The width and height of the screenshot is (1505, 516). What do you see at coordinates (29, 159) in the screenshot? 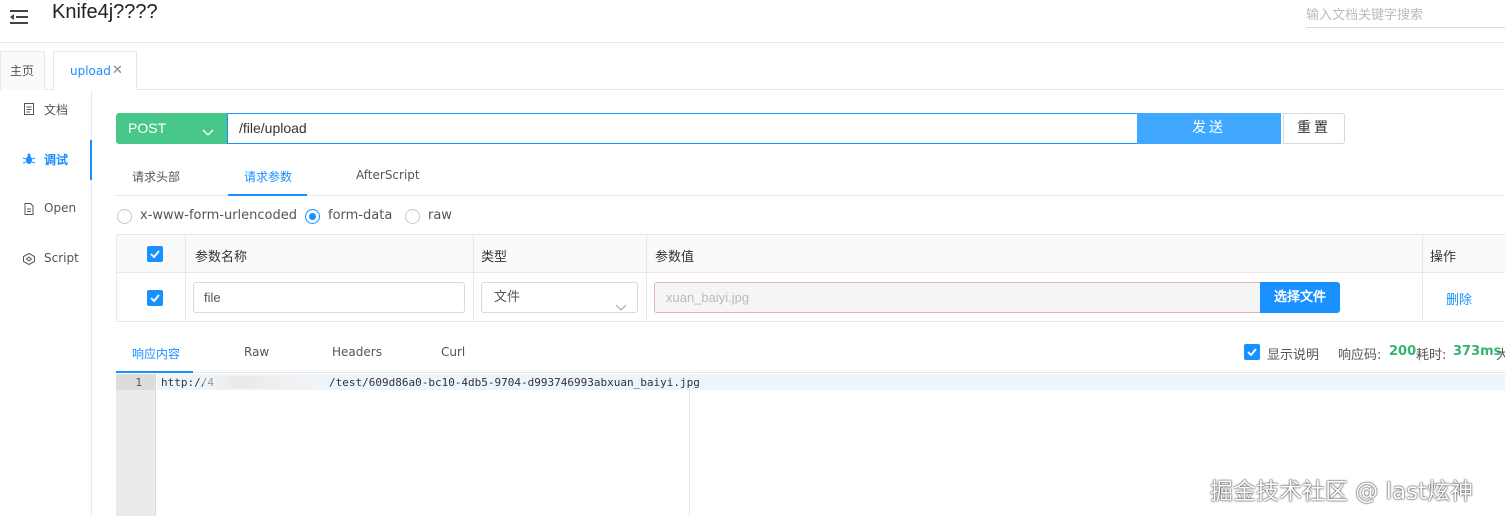
I see `bug-icon` at bounding box center [29, 159].